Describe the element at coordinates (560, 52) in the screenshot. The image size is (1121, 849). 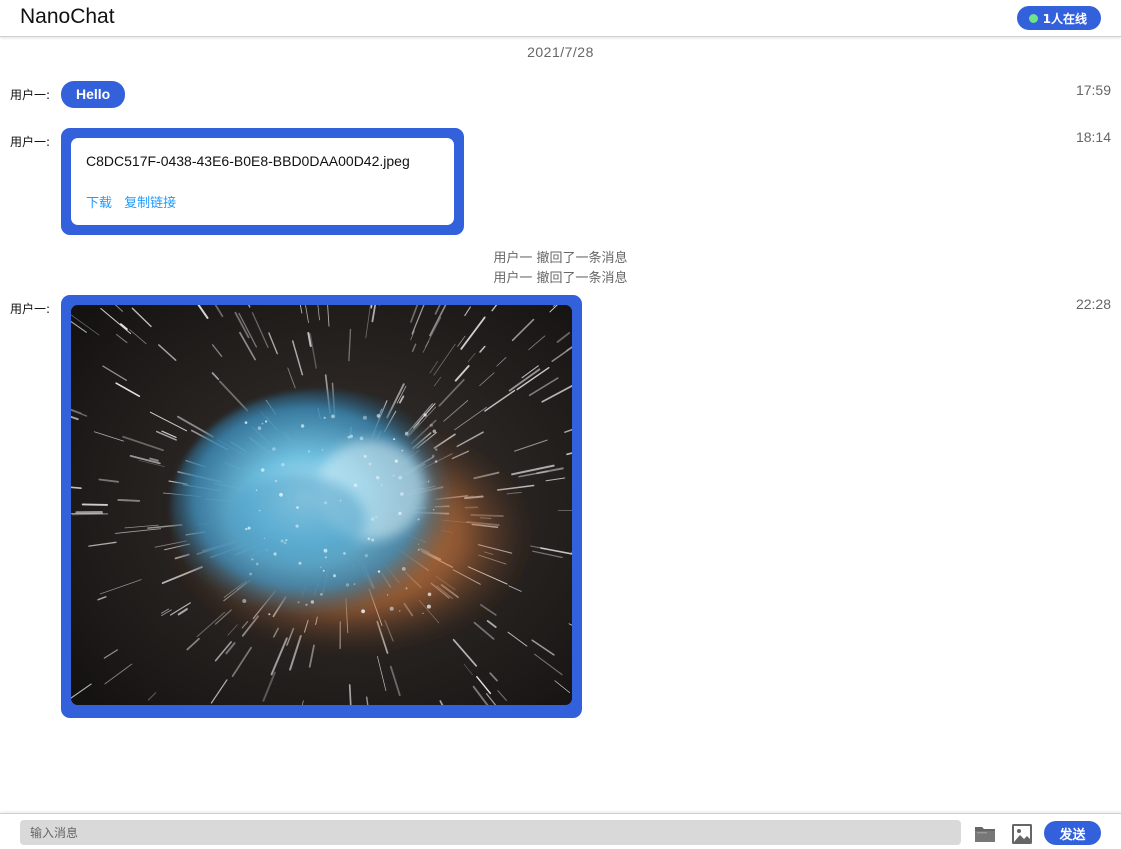
I see `date-separator: 2021/7/28` at that location.